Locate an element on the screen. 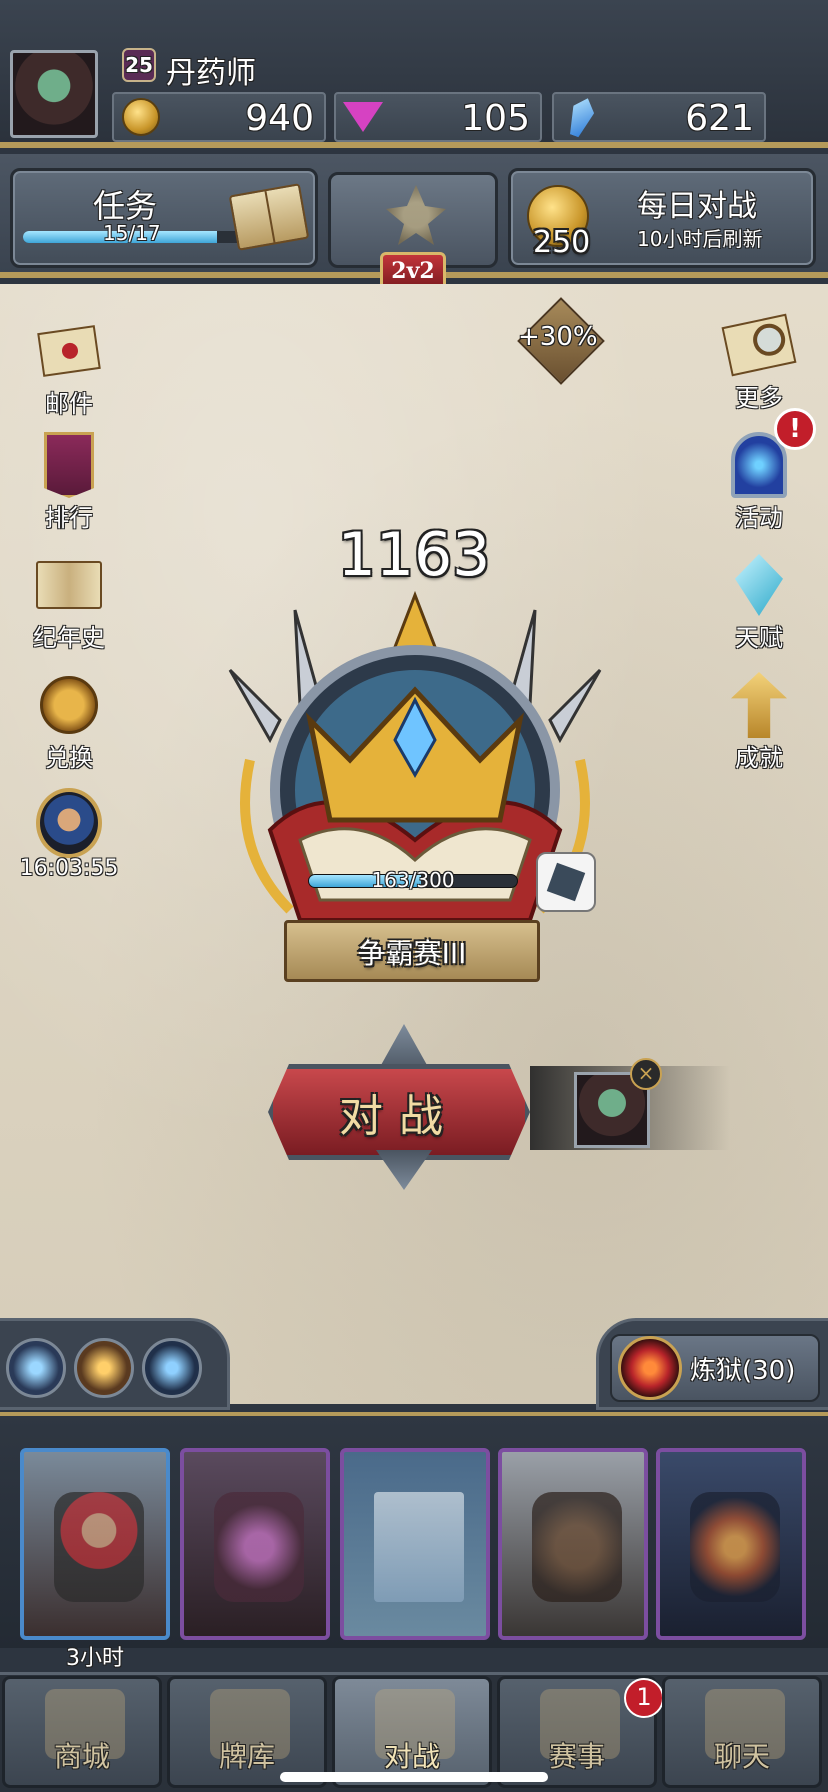 The width and height of the screenshot is (828, 1792). medal-icon is located at coordinates (69, 705).